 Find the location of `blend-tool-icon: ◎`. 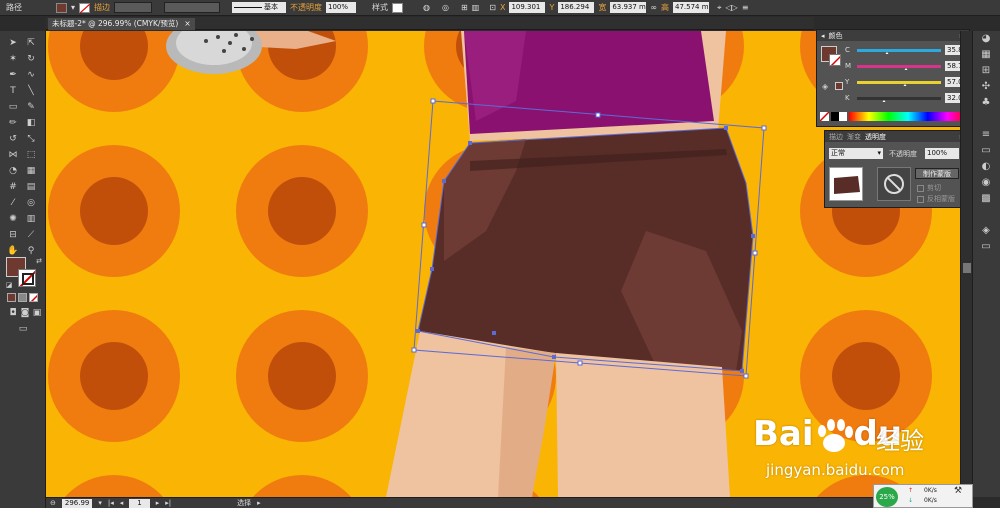

blend-tool-icon: ◎ is located at coordinates (31, 203).